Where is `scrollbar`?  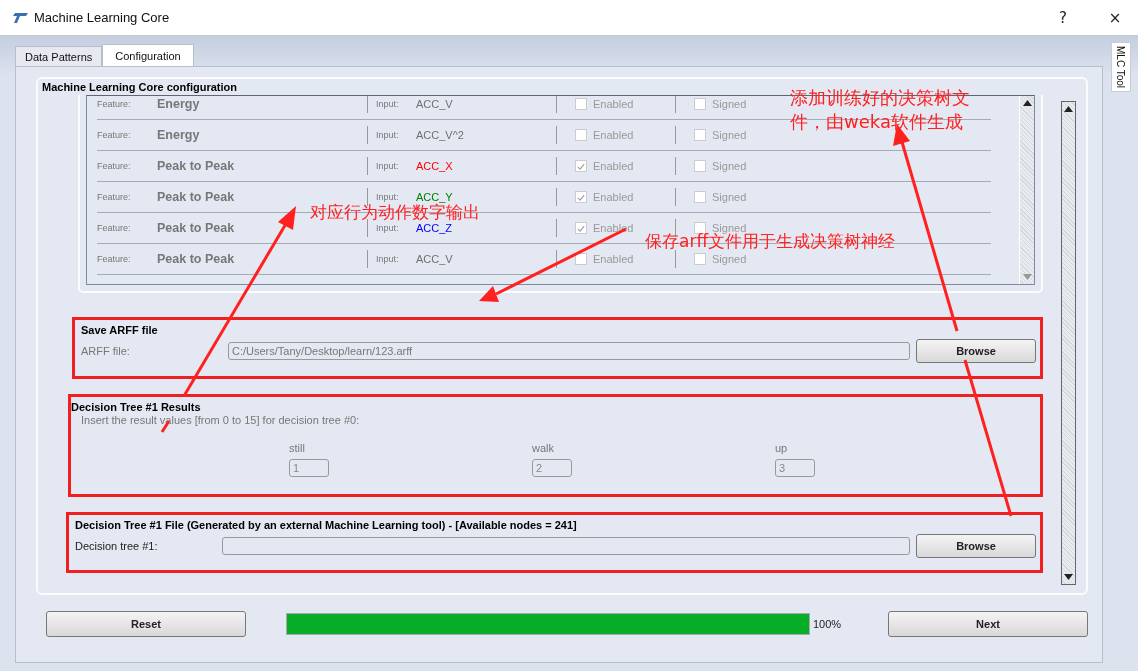 scrollbar is located at coordinates (1068, 343).